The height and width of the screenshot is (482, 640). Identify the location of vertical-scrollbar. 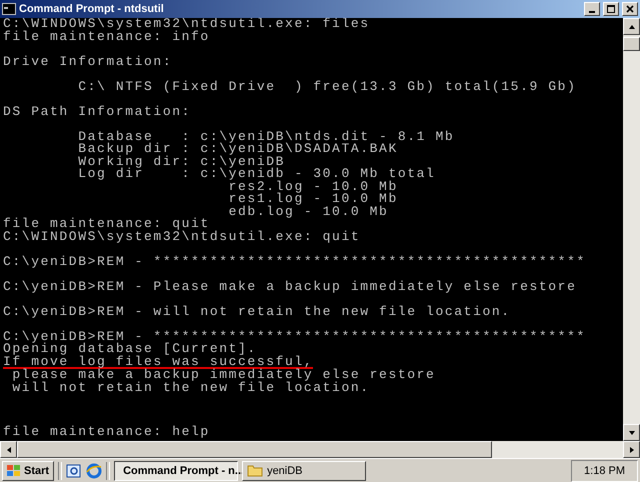
(631, 229).